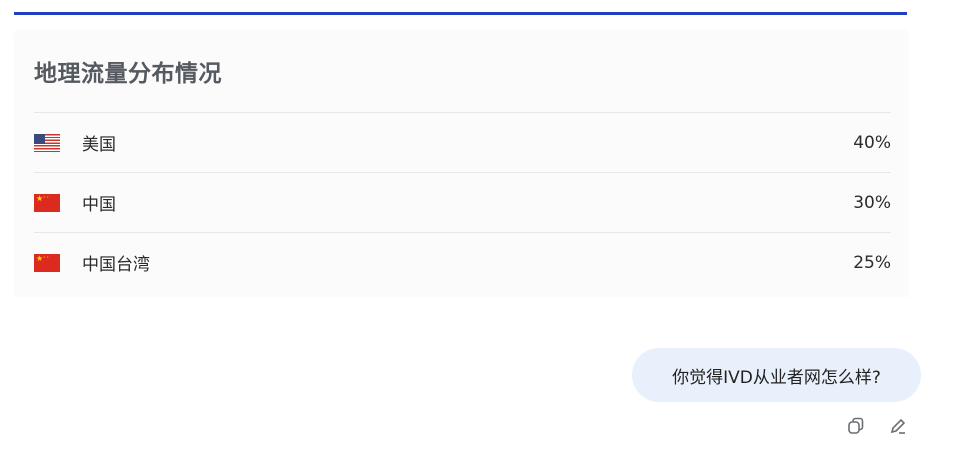 The image size is (978, 457). I want to click on card-title: 地理流量分布情况, so click(128, 74).